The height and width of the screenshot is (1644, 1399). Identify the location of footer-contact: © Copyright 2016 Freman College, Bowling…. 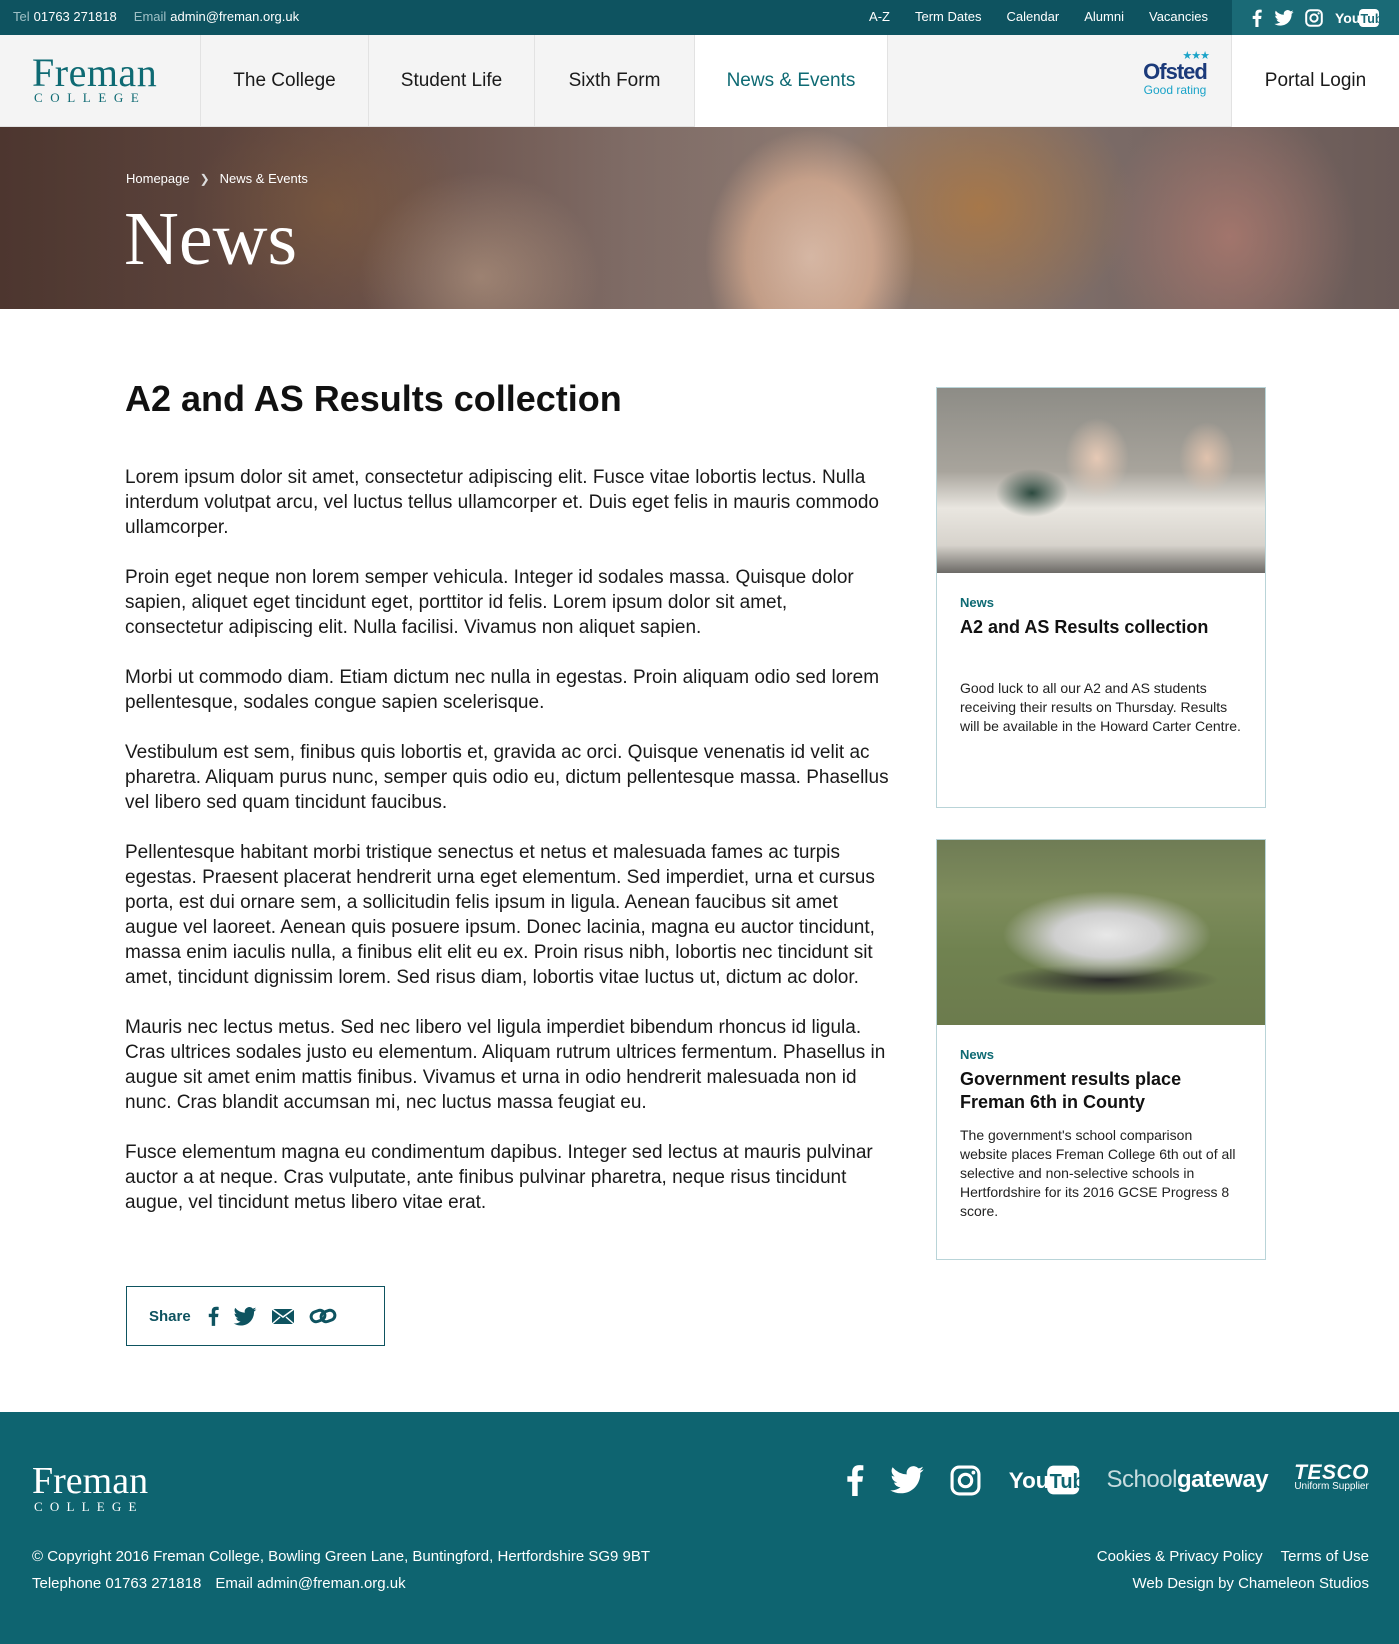
(341, 1570).